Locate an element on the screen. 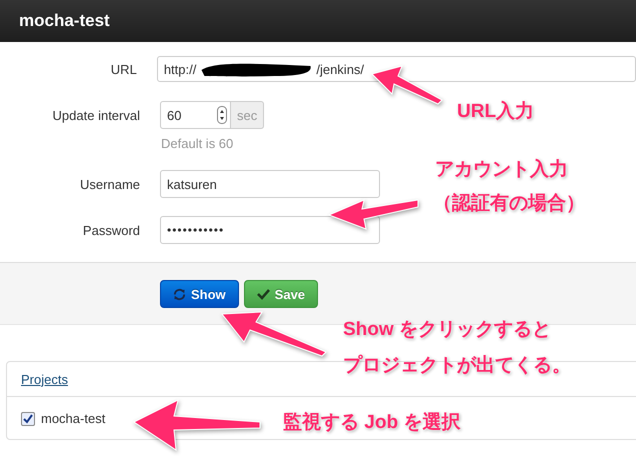 Image resolution: width=636 pixels, height=463 pixels. help-text: Default is 60 is located at coordinates (197, 143).